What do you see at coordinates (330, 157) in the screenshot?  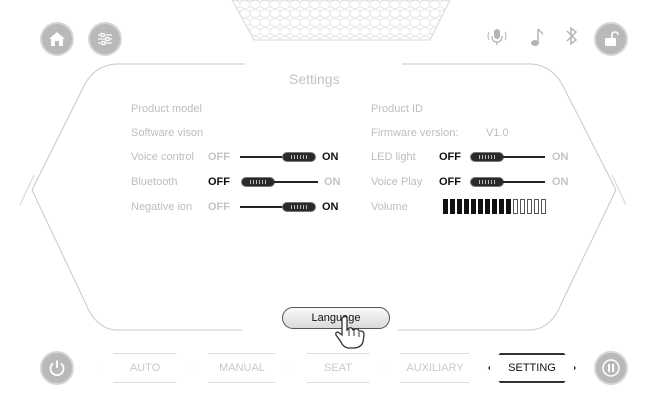 I see `voice-control-on-label: ON` at bounding box center [330, 157].